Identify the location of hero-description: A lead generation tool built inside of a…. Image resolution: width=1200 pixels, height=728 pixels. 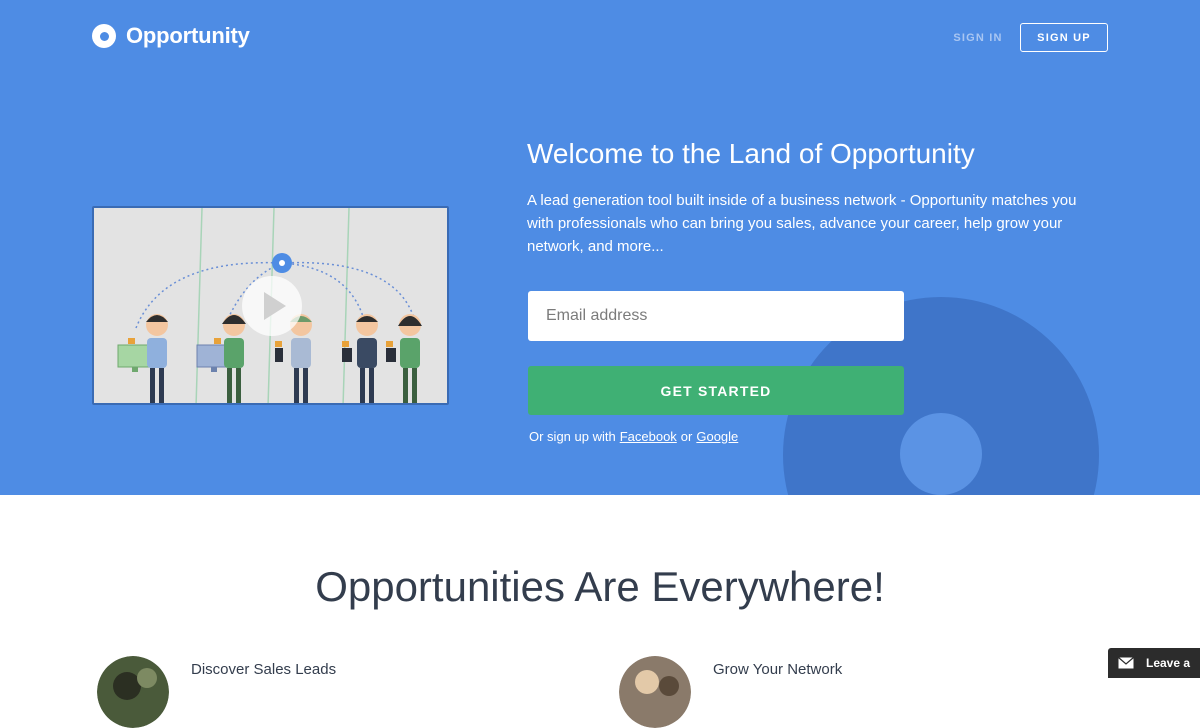
(802, 223).